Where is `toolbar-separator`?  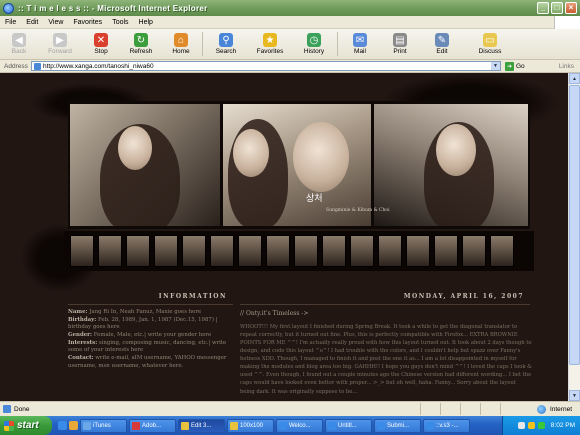 toolbar-separator is located at coordinates (202, 44).